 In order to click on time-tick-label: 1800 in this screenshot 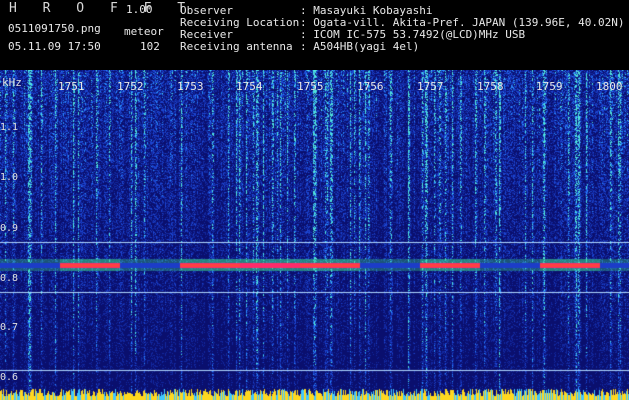, I will do `click(609, 86)`.